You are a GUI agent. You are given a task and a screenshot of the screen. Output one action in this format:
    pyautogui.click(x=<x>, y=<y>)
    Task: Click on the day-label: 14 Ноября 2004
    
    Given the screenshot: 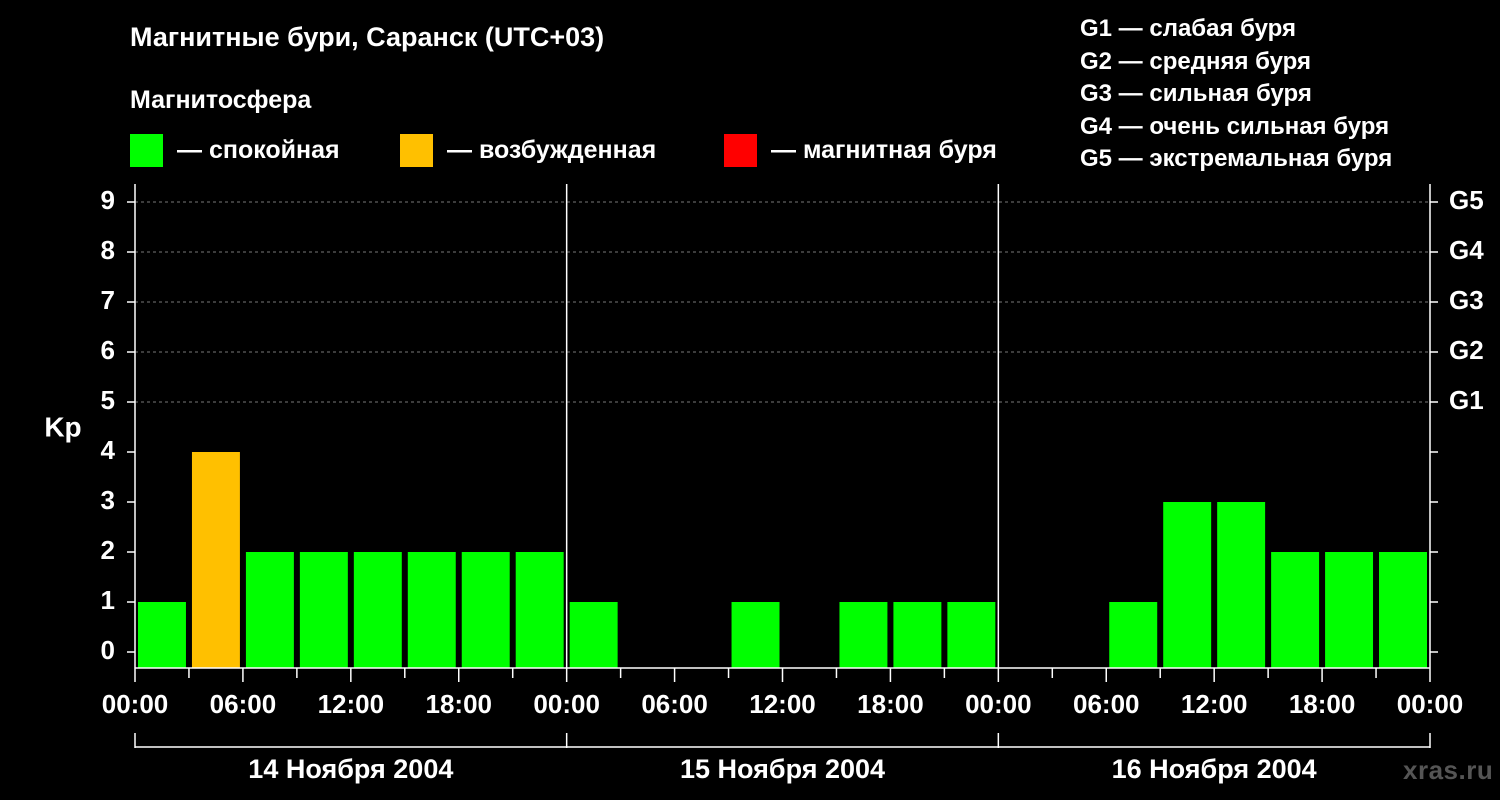 What is the action you would take?
    pyautogui.click(x=350, y=769)
    